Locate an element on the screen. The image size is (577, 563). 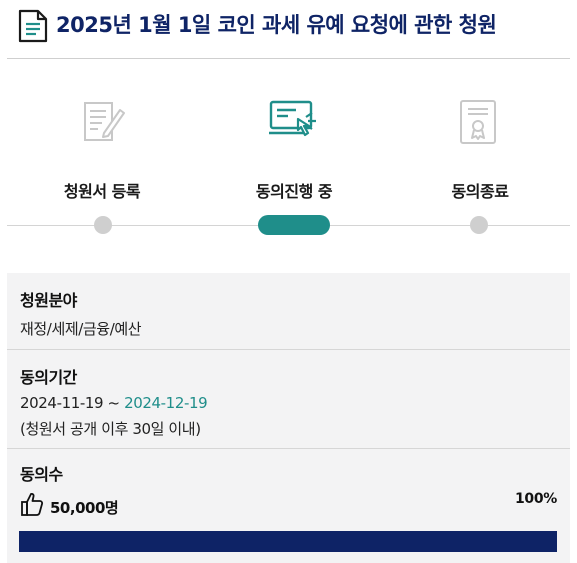
consent-count-title: 동의수 is located at coordinates (41, 474).